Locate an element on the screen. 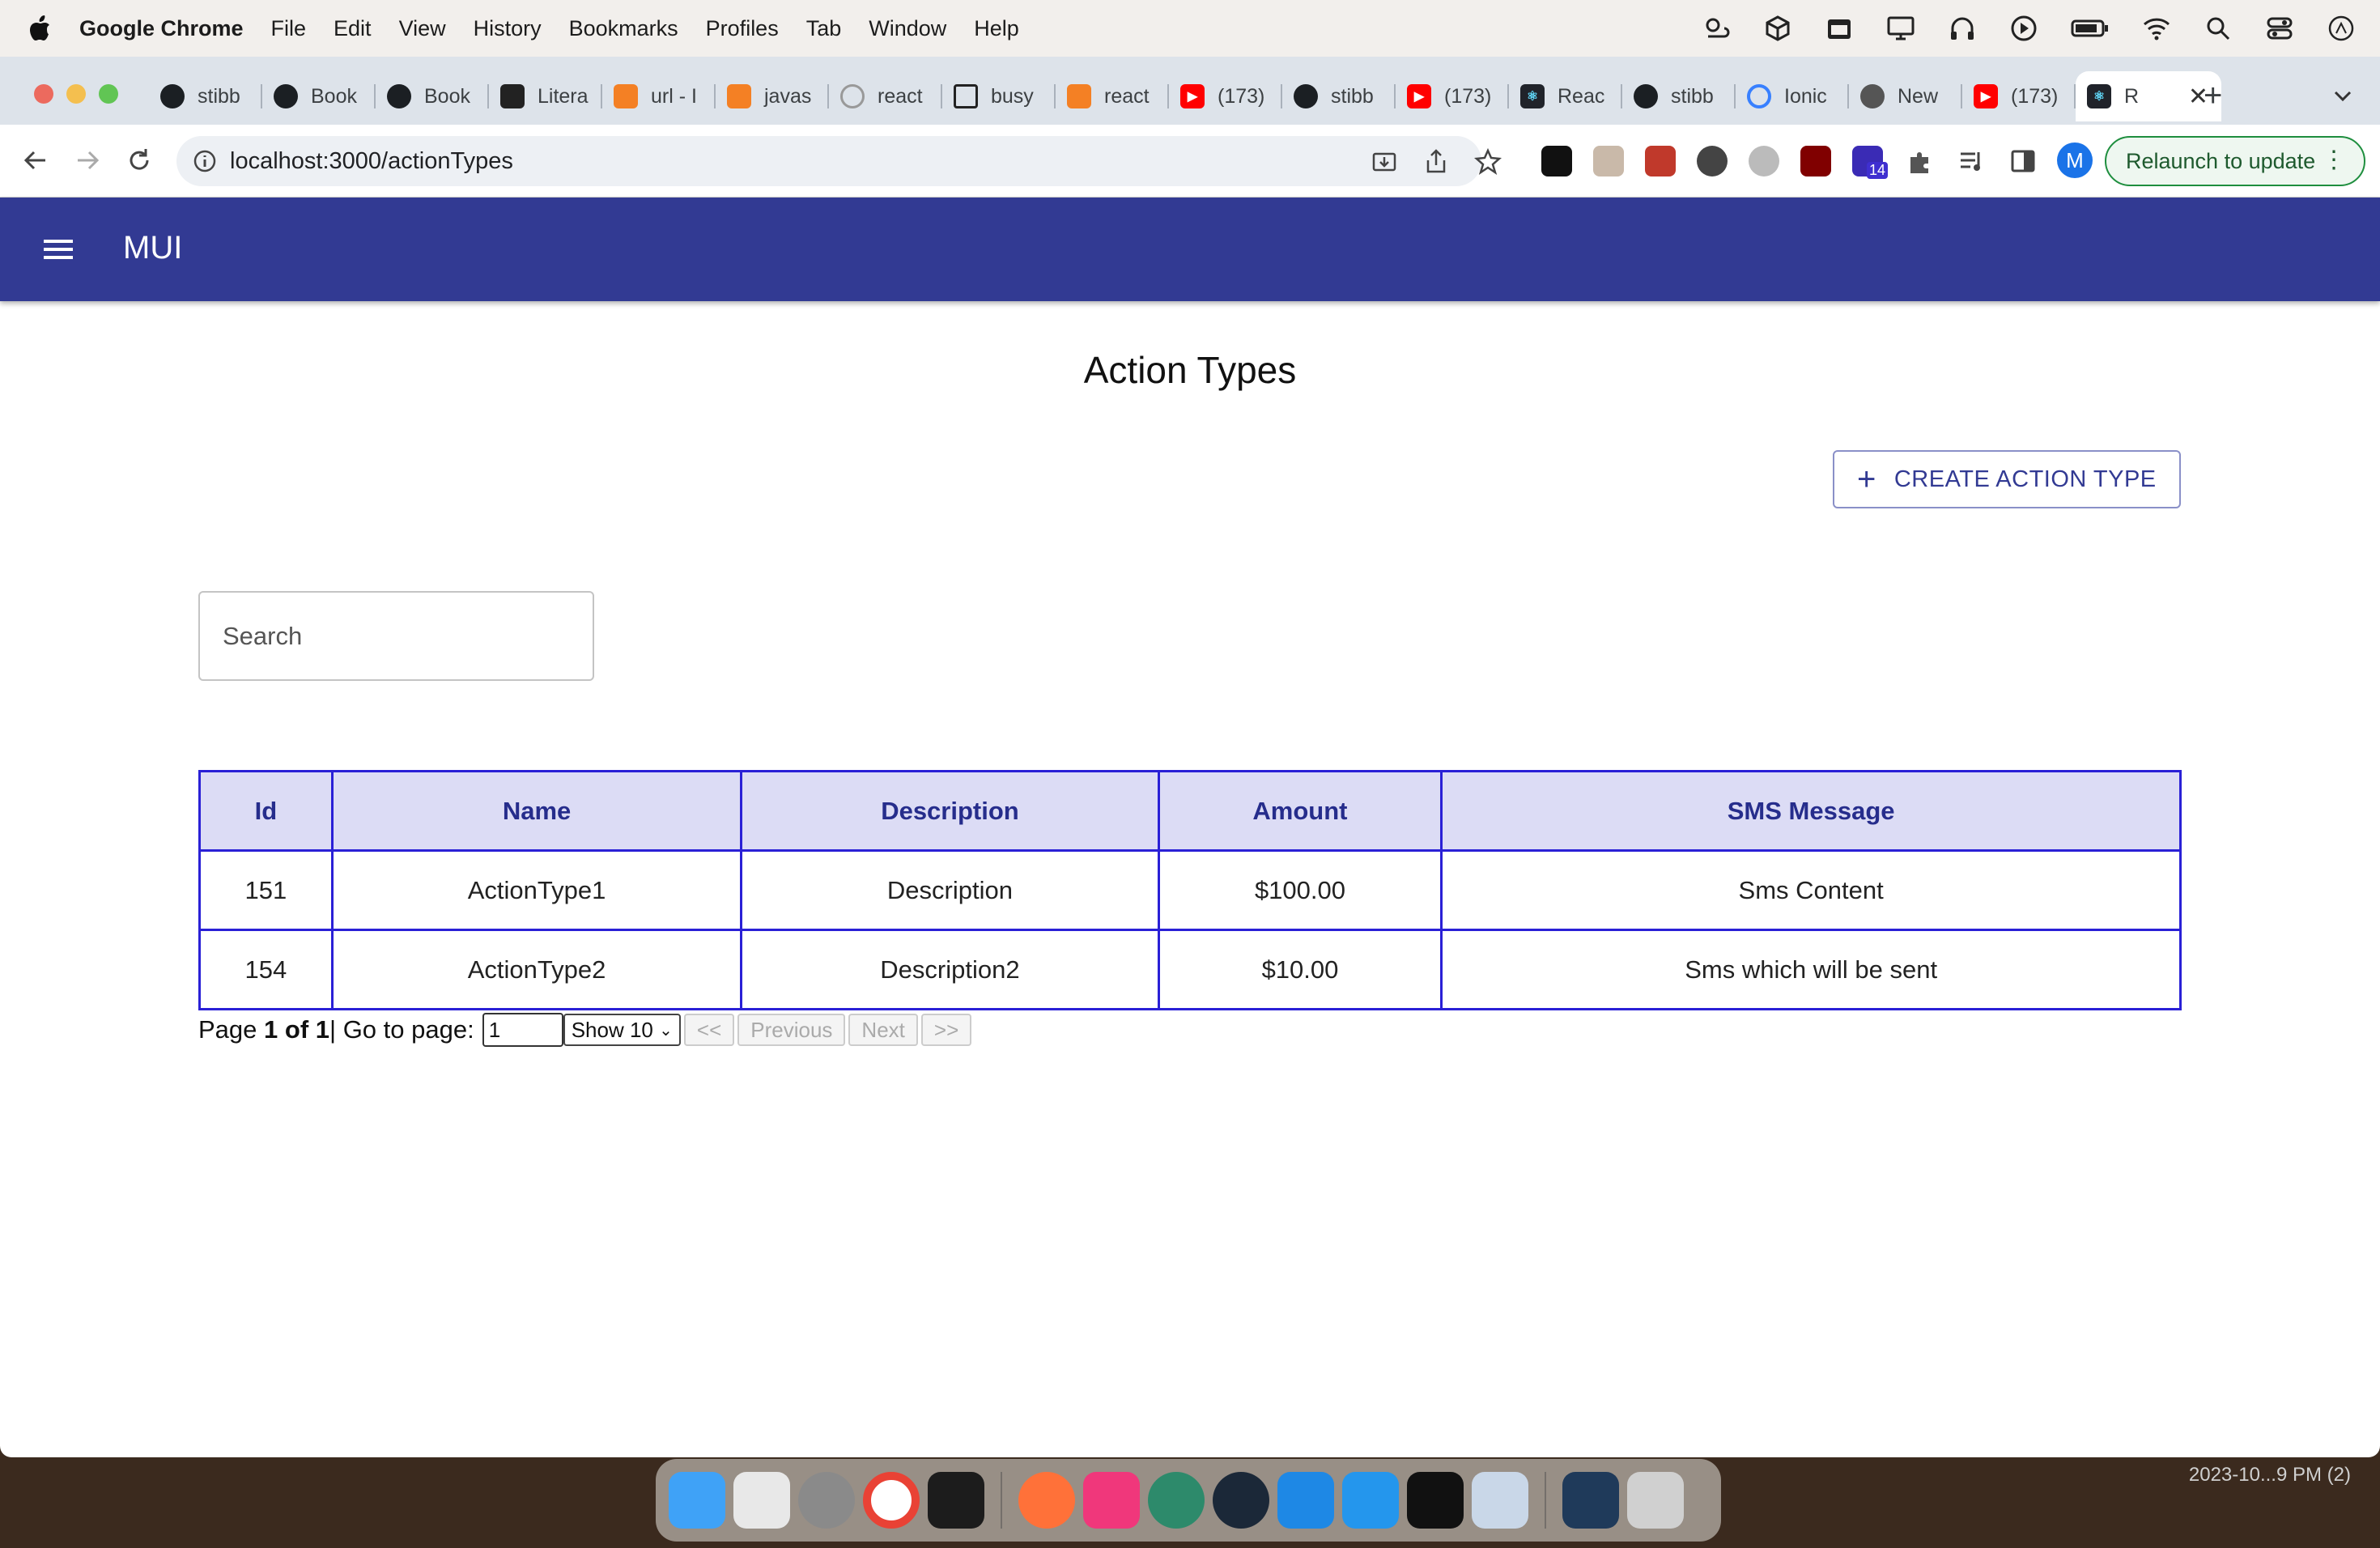  menu-file: File is located at coordinates (289, 29).